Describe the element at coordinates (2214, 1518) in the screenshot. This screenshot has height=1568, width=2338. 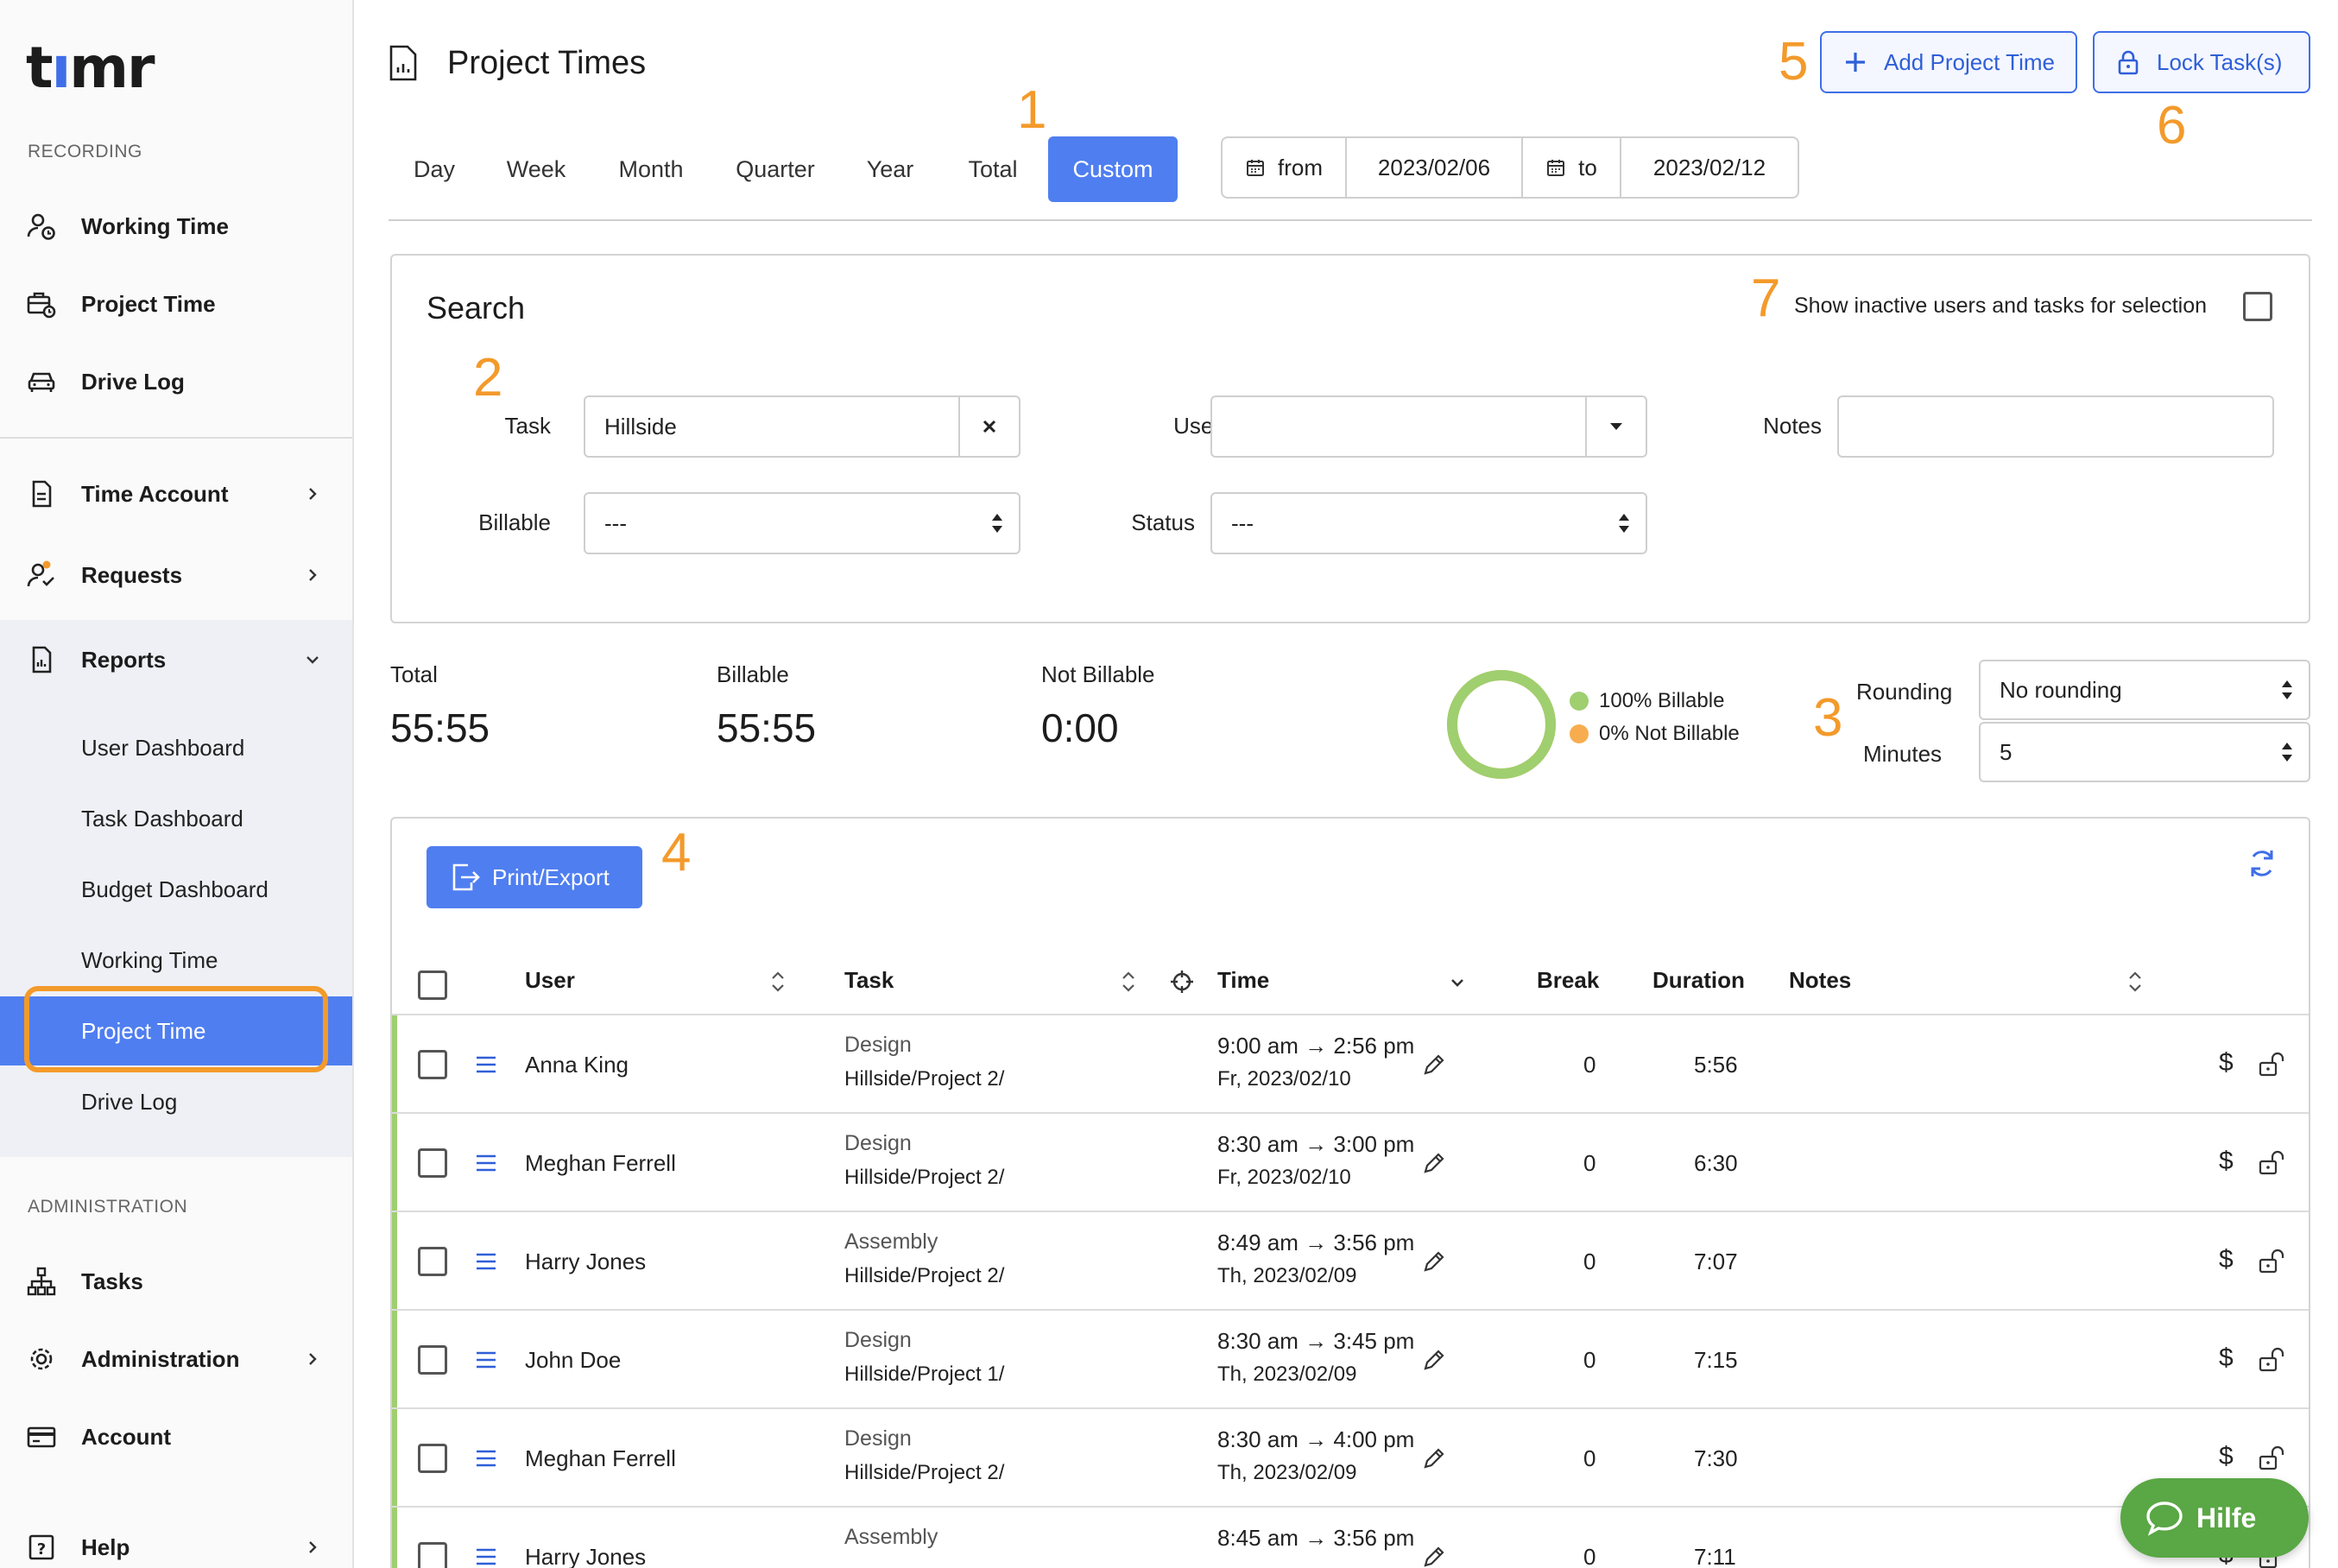
I see `help-chat-button: Hilfe` at that location.